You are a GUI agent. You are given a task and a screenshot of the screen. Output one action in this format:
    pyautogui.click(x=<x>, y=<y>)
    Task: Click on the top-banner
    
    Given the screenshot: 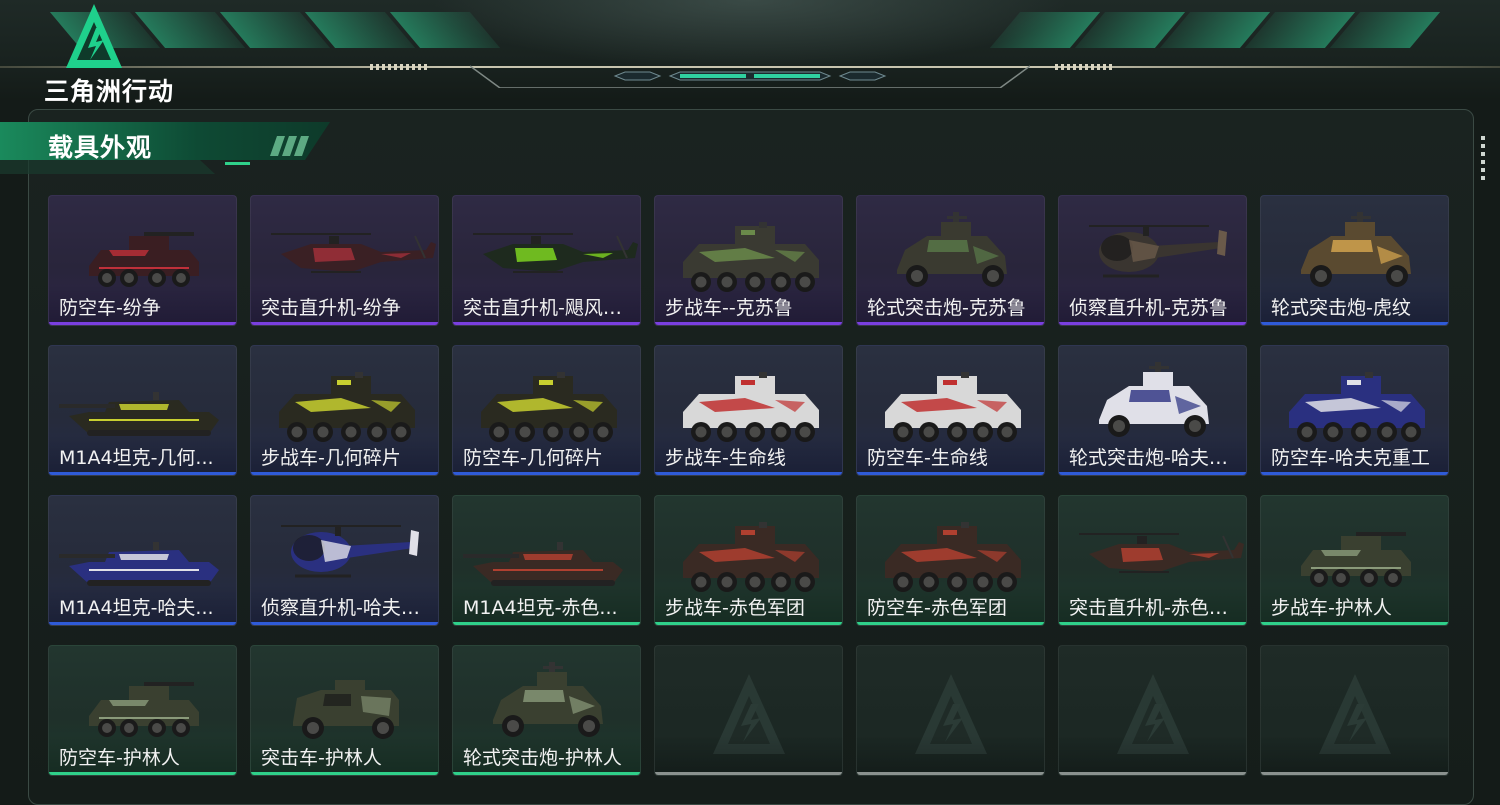 What is the action you would take?
    pyautogui.click(x=750, y=50)
    